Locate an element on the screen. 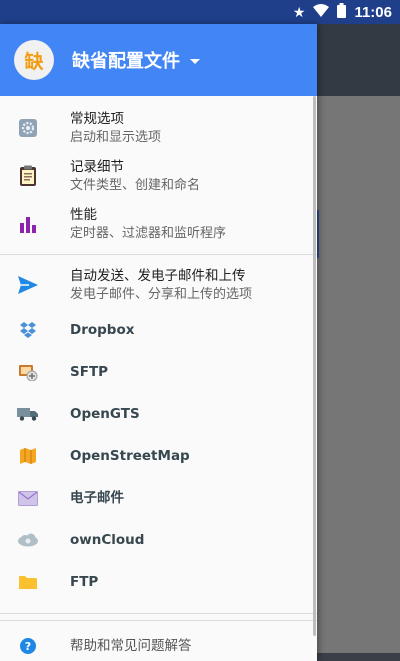 The image size is (400, 661). menu-item-help: ? 帮助和常见问题解答 is located at coordinates (158, 644).